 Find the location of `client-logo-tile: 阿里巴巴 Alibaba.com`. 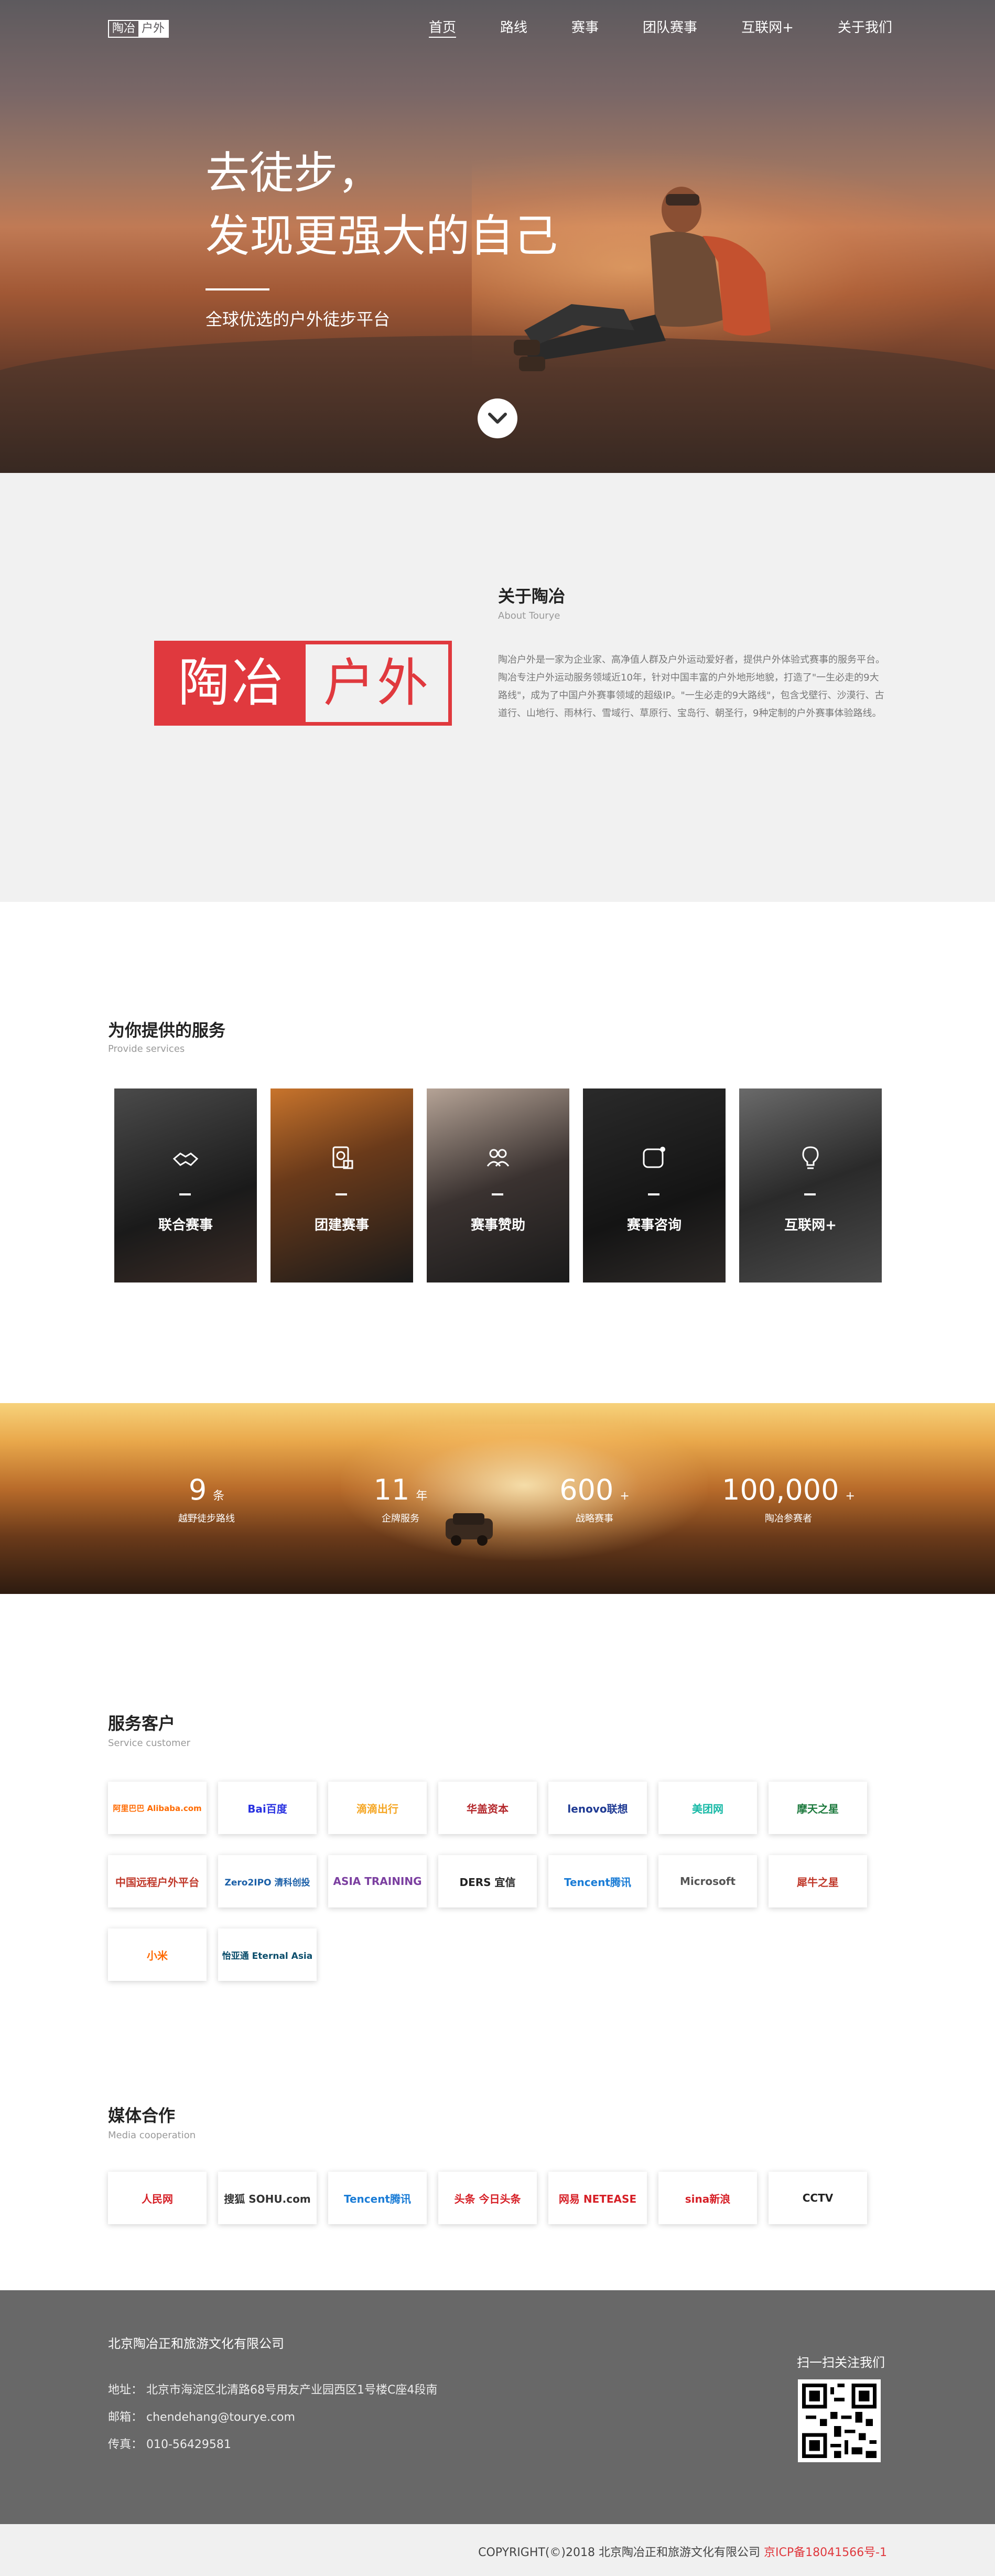

client-logo-tile: 阿里巴巴 Alibaba.com is located at coordinates (158, 1808).